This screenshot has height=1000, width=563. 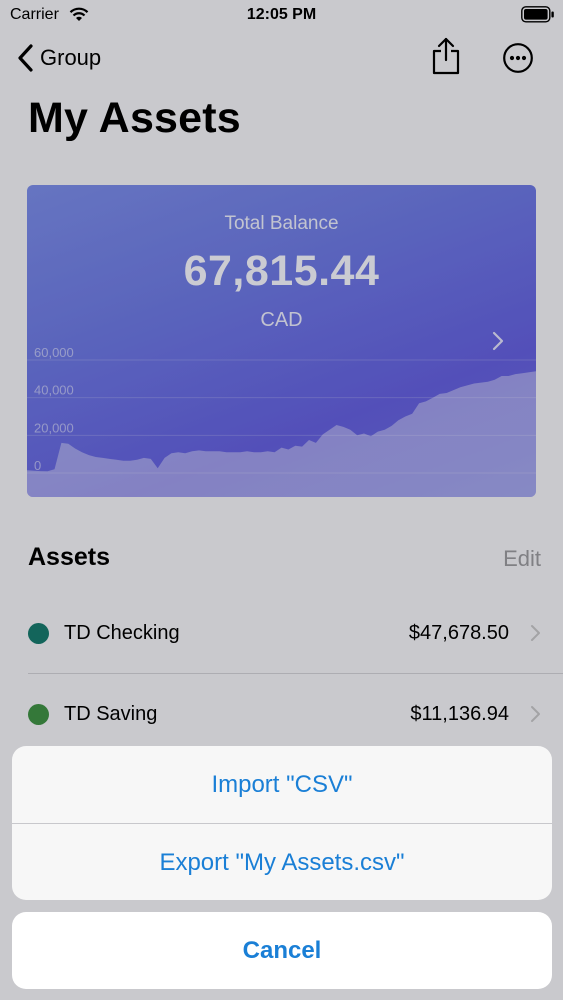 I want to click on export-csv-button: Export "My Assets.csv", so click(x=282, y=862).